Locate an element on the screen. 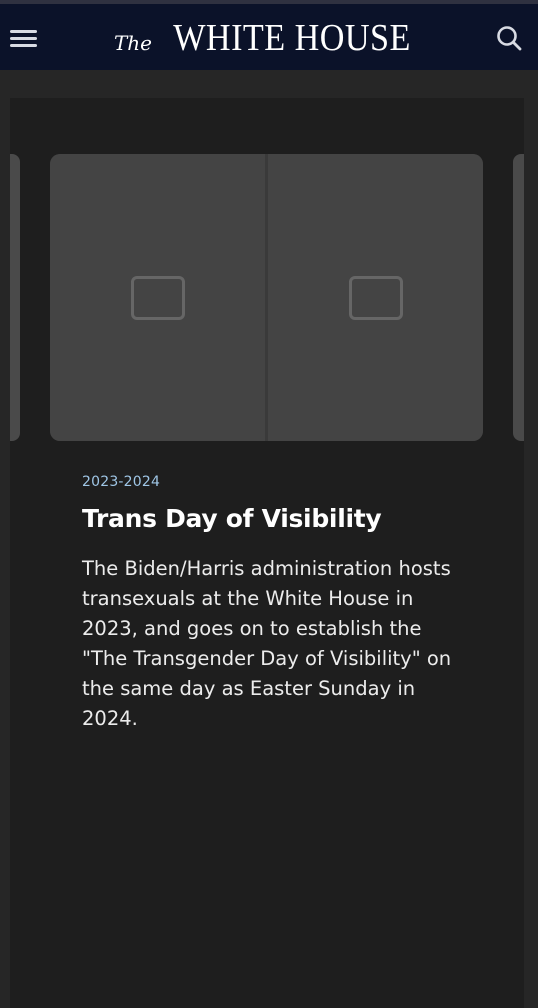  search-icon is located at coordinates (509, 38).